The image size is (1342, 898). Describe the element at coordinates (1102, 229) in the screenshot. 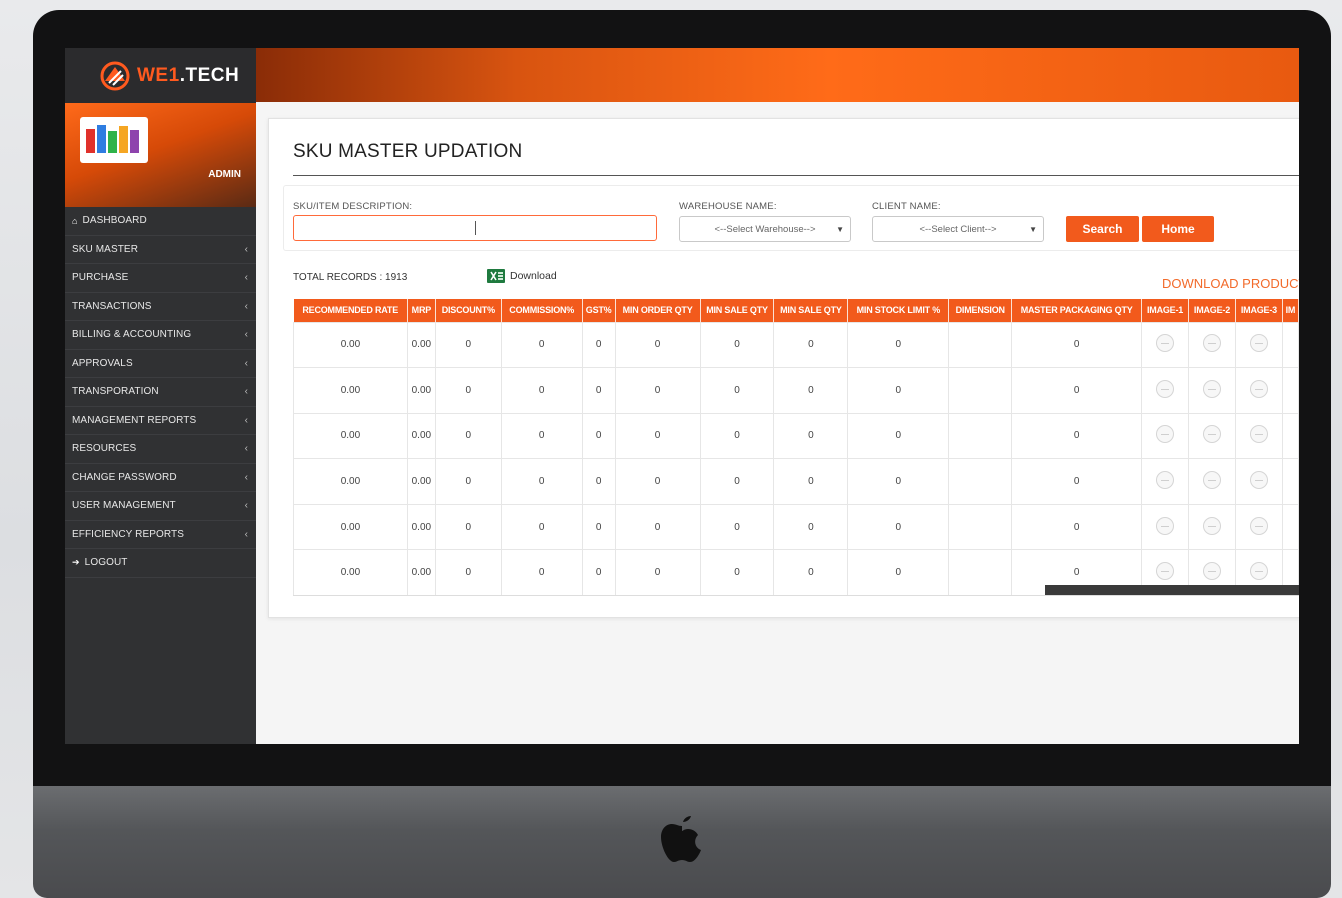

I see `search-button: Search` at that location.